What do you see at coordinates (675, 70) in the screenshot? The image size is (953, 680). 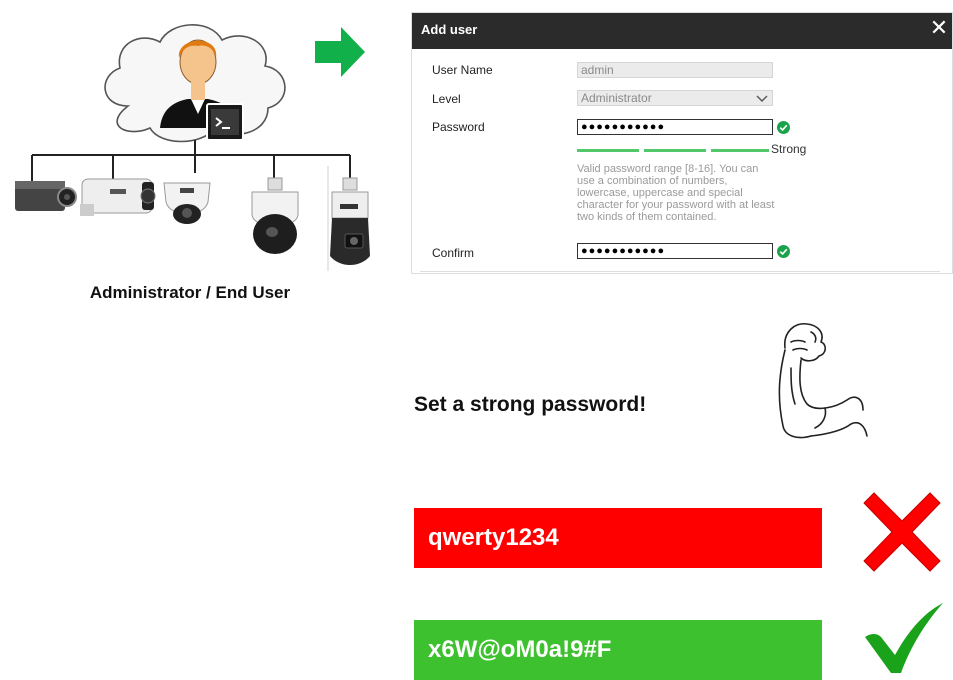 I see `user-name-field: admin` at bounding box center [675, 70].